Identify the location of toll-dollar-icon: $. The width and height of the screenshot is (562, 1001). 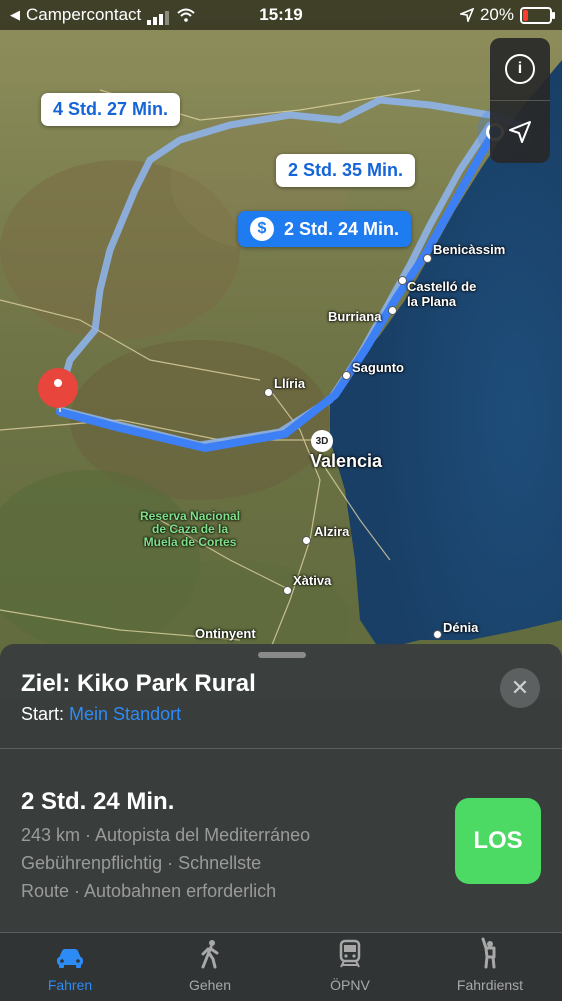
(262, 229).